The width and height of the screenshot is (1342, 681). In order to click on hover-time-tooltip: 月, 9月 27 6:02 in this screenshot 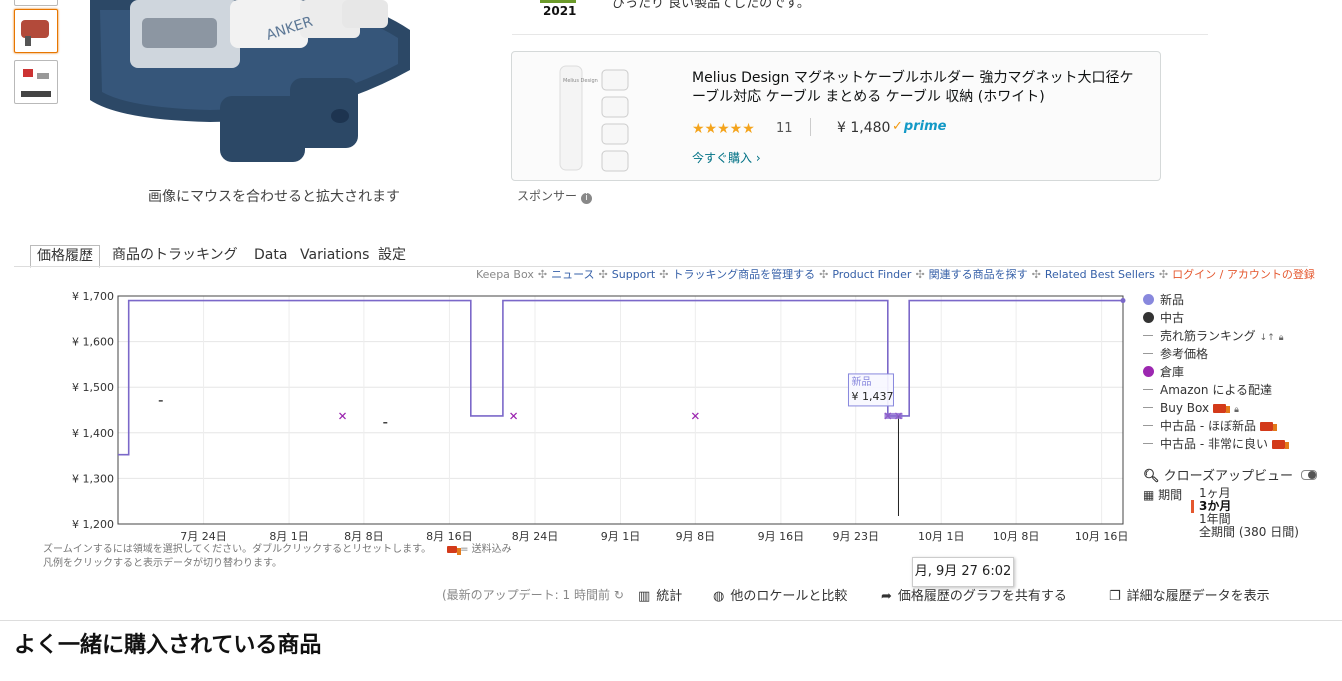, I will do `click(963, 572)`.